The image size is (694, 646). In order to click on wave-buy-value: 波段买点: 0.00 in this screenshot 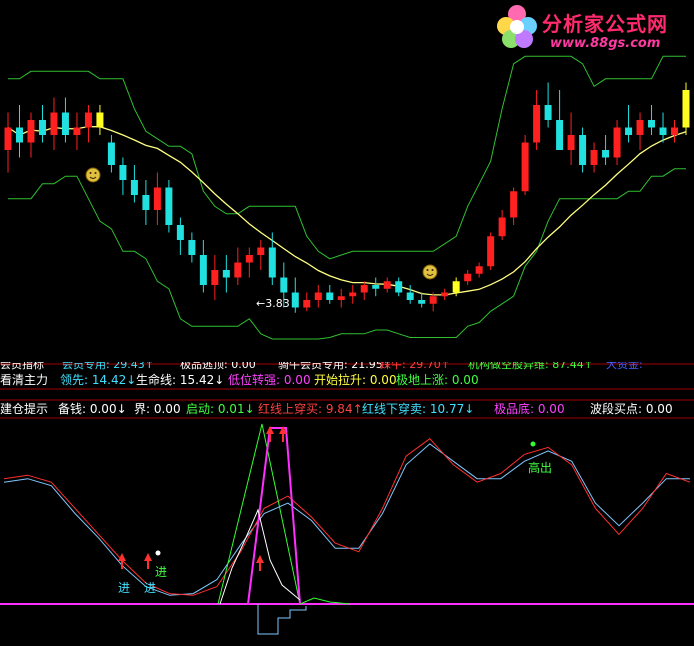, I will do `click(631, 409)`.